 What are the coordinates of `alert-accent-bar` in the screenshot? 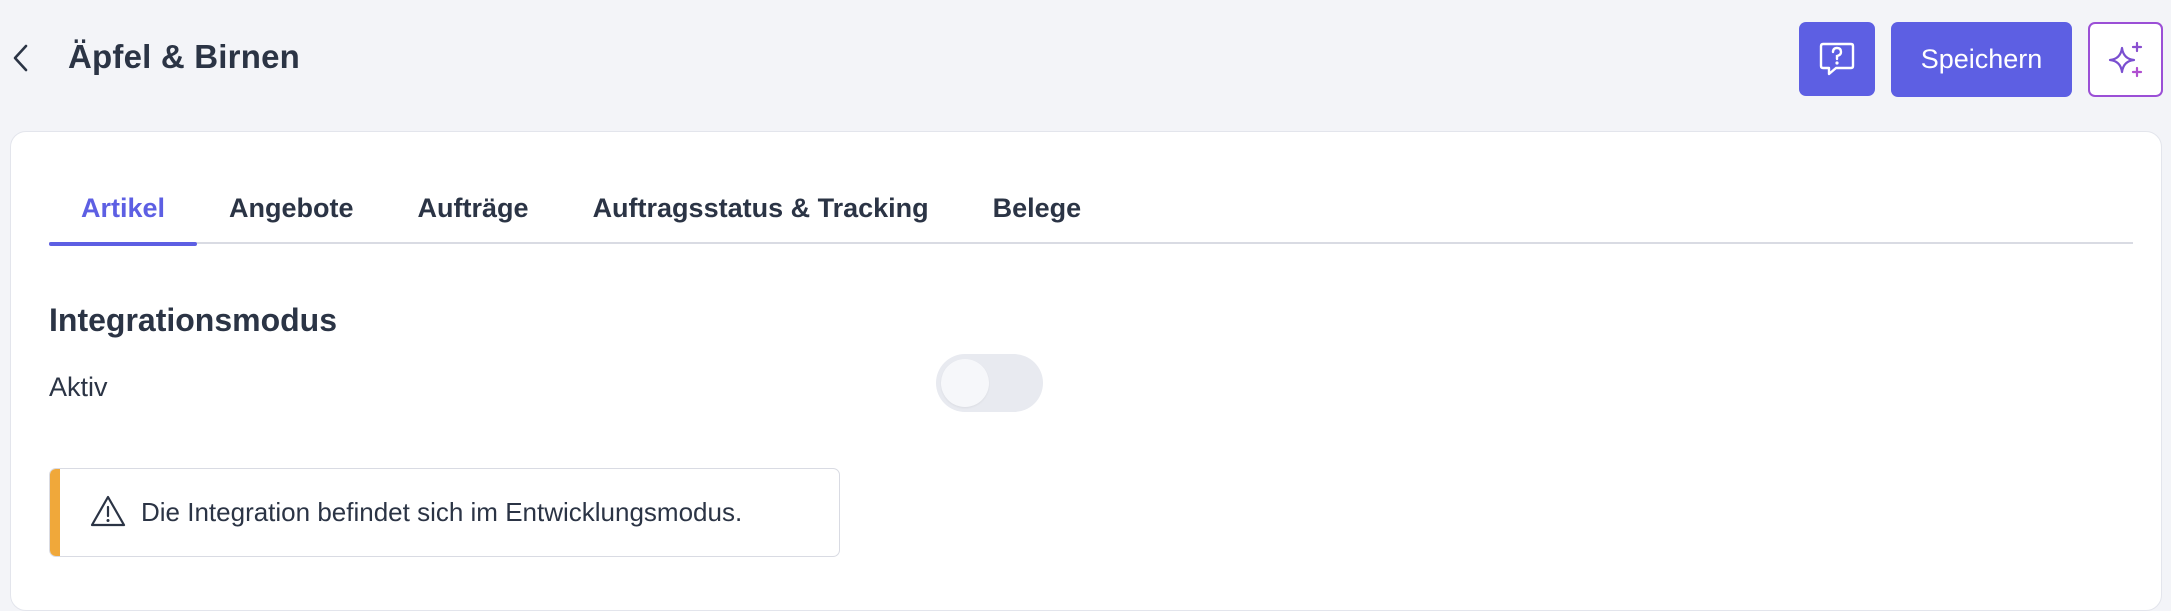 It's located at (55, 512).